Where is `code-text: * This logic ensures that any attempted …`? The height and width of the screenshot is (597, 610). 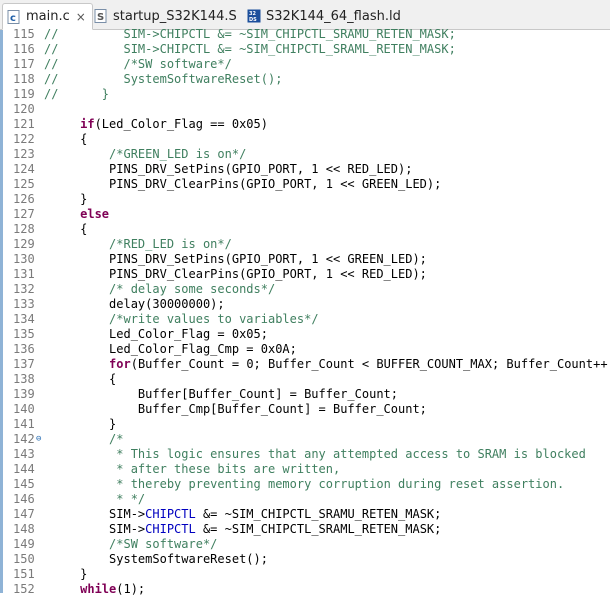 code-text: * This logic ensures that any attempted … is located at coordinates (315, 454).